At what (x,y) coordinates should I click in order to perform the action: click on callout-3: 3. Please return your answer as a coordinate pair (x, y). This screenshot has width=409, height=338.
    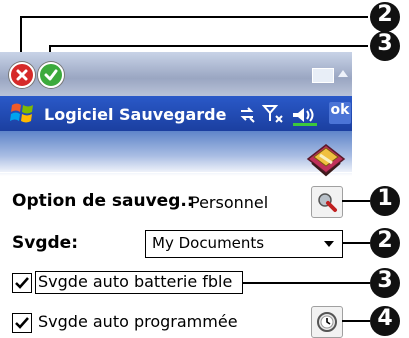
    Looking at the image, I should click on (385, 283).